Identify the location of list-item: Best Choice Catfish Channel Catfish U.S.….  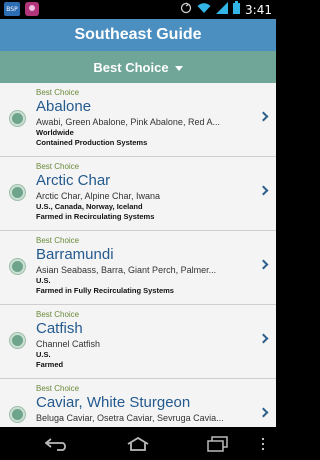
(138, 342).